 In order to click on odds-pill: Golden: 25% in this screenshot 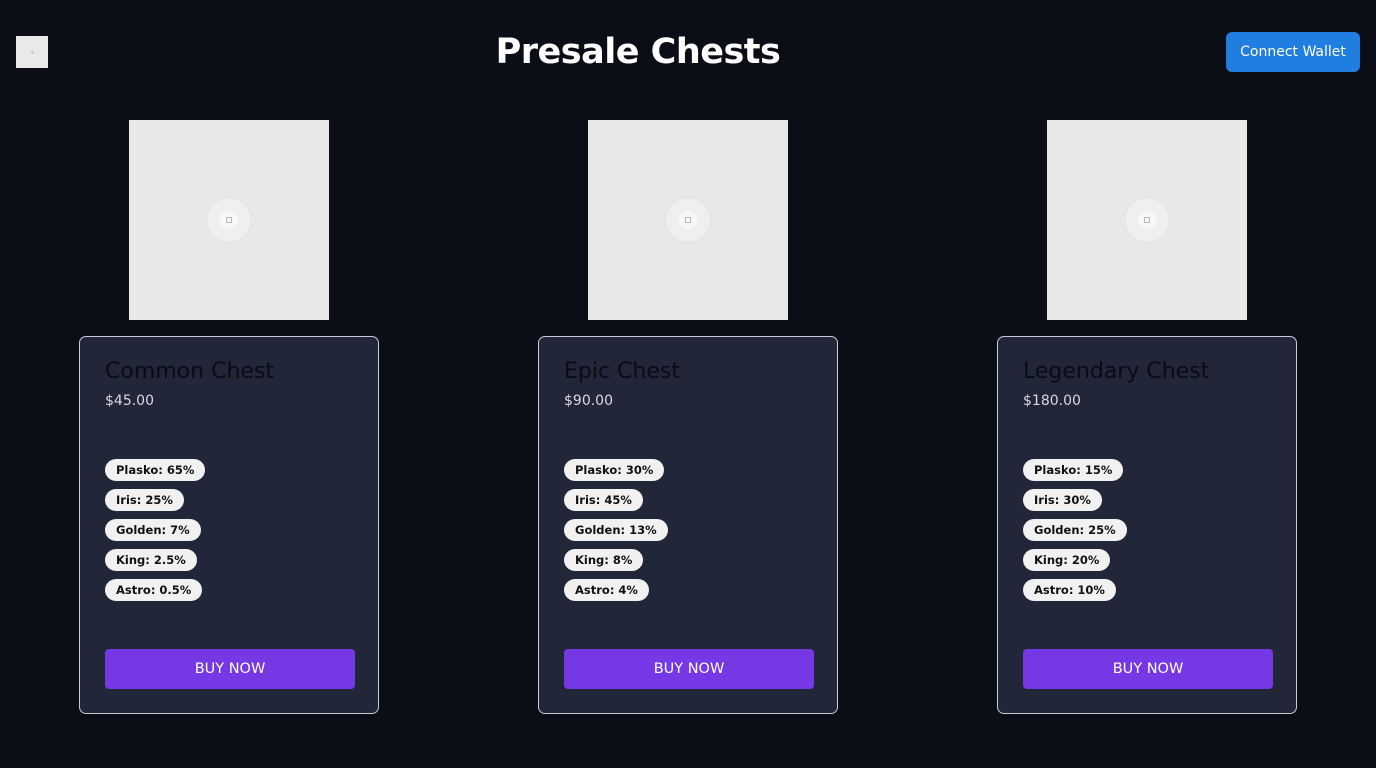, I will do `click(1075, 530)`.